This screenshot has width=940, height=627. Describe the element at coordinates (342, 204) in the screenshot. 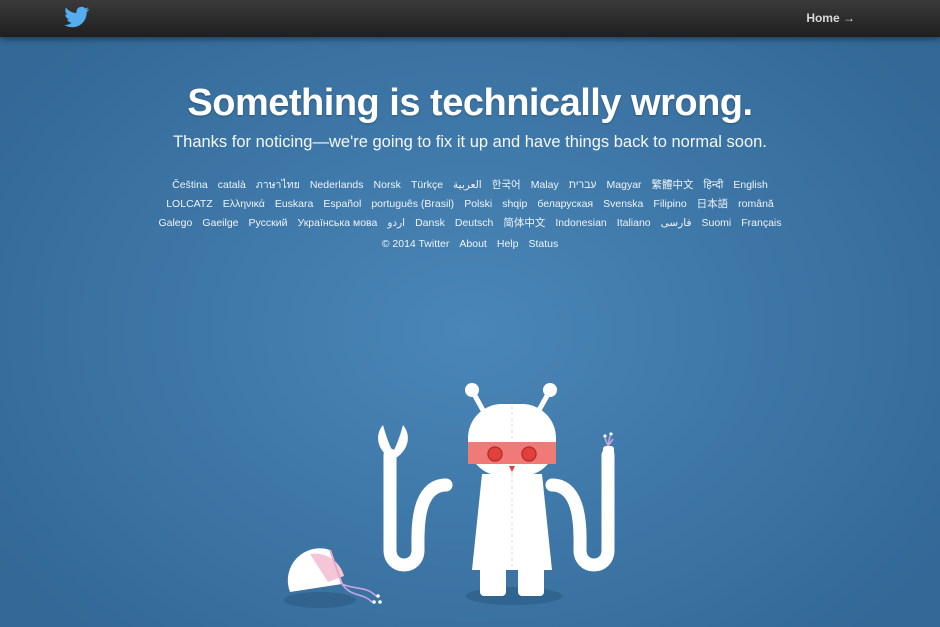

I see `language-link: Español` at that location.